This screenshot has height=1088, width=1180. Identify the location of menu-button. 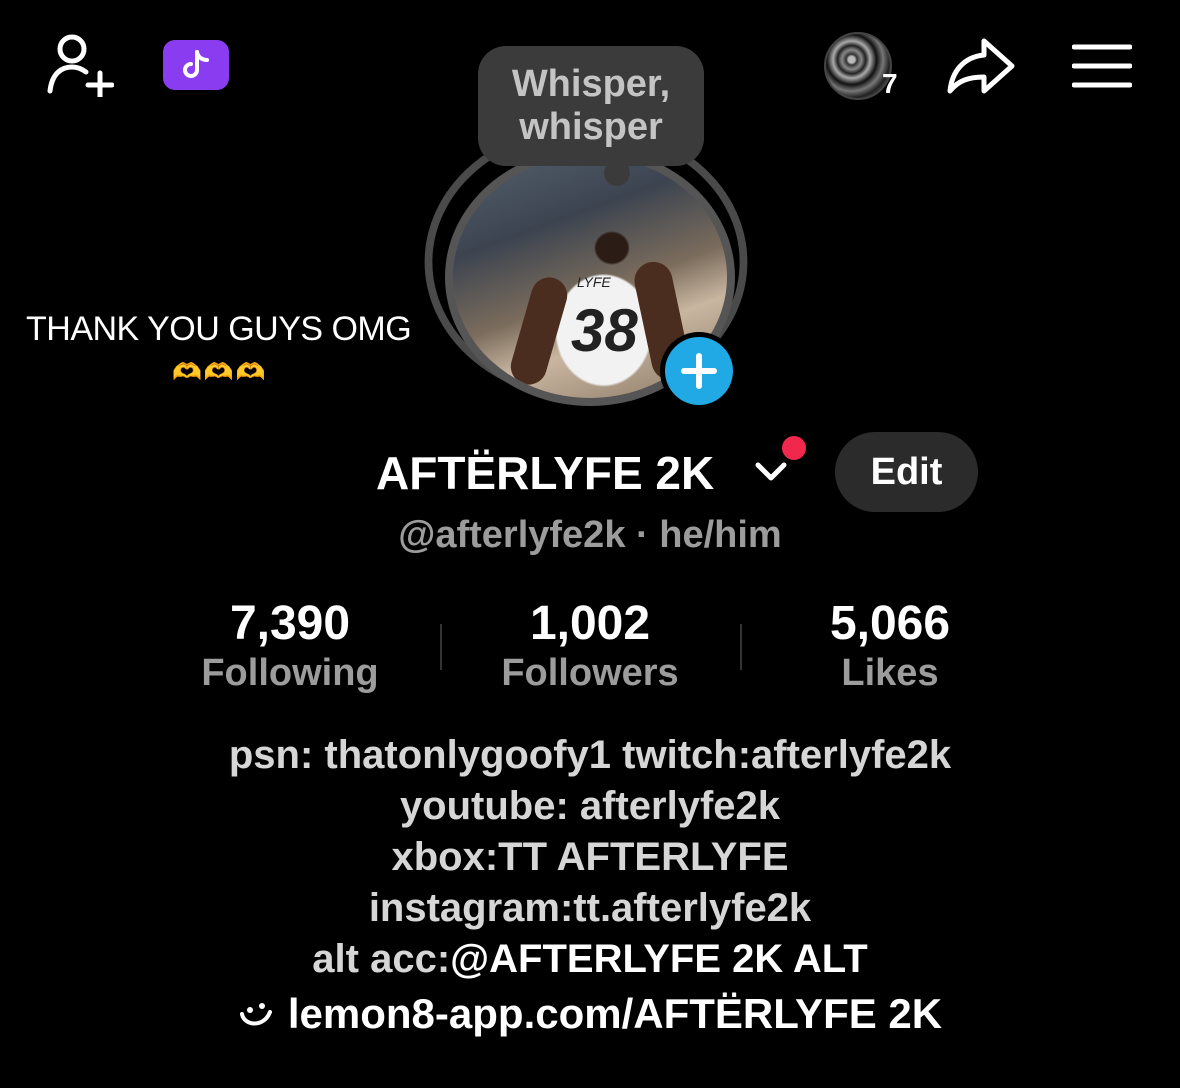
(1102, 66).